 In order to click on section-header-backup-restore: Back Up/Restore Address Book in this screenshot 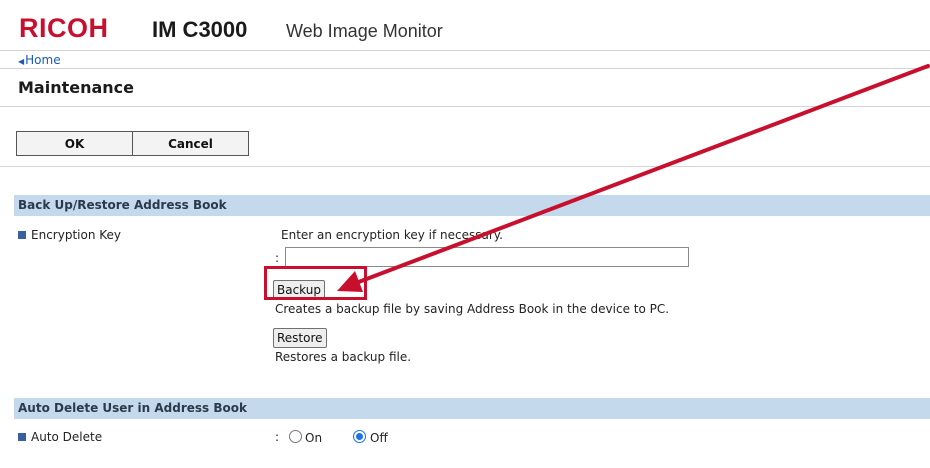, I will do `click(472, 205)`.